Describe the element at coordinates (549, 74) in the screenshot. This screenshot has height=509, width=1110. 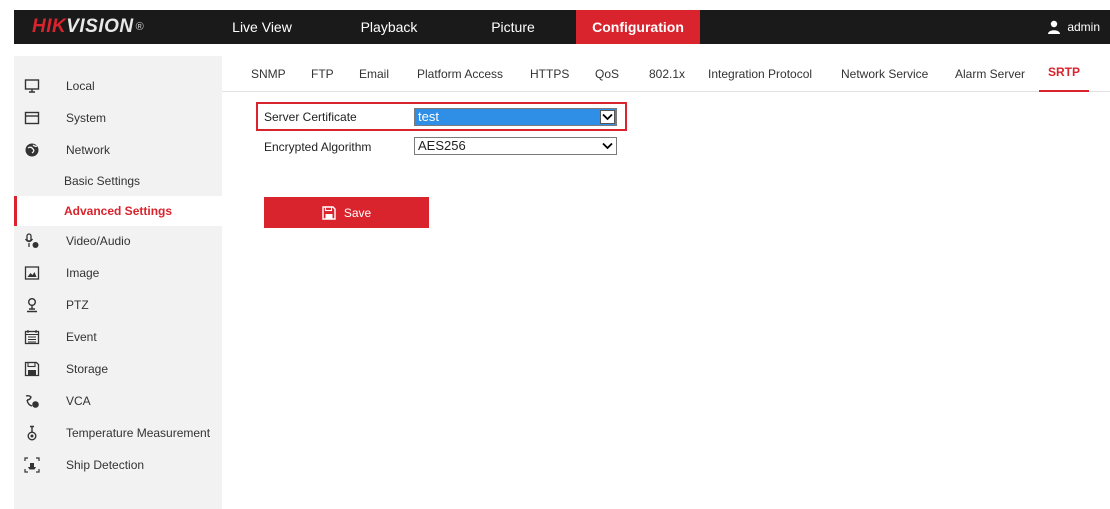
I see `tab-https: HTTPS` at that location.